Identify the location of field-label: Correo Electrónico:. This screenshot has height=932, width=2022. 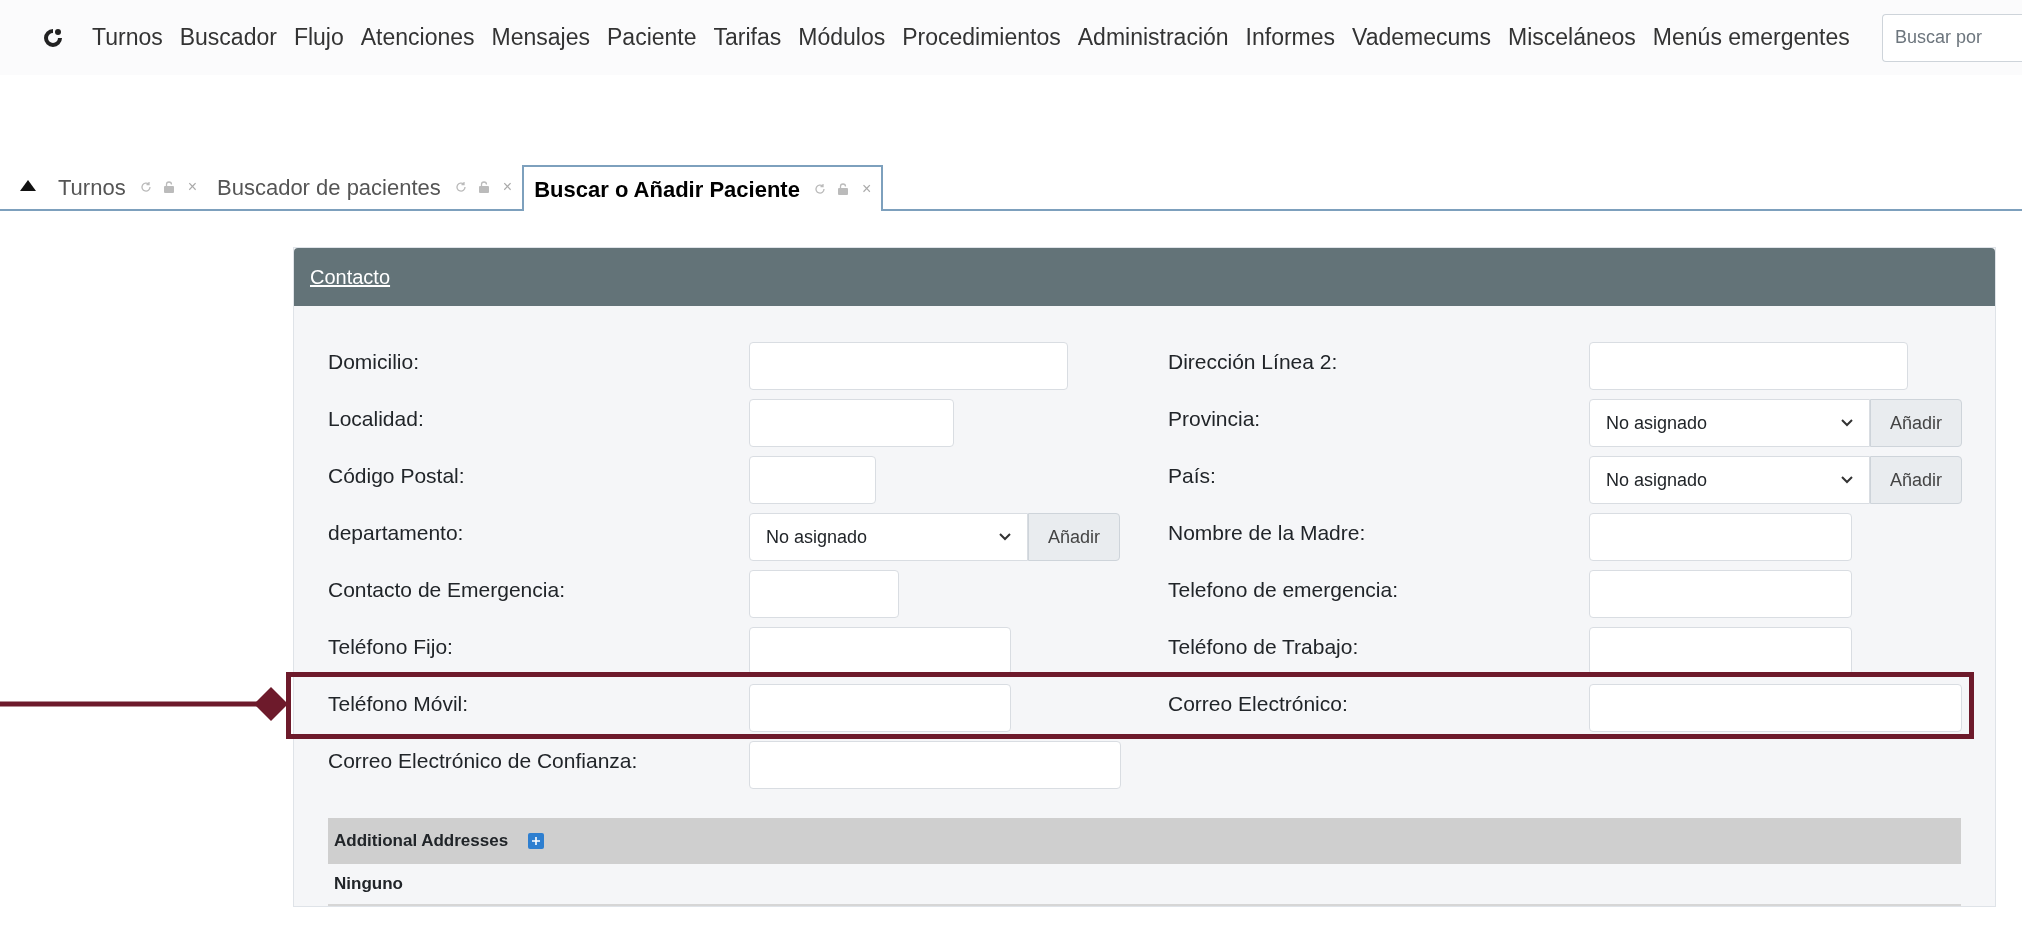
(1258, 704).